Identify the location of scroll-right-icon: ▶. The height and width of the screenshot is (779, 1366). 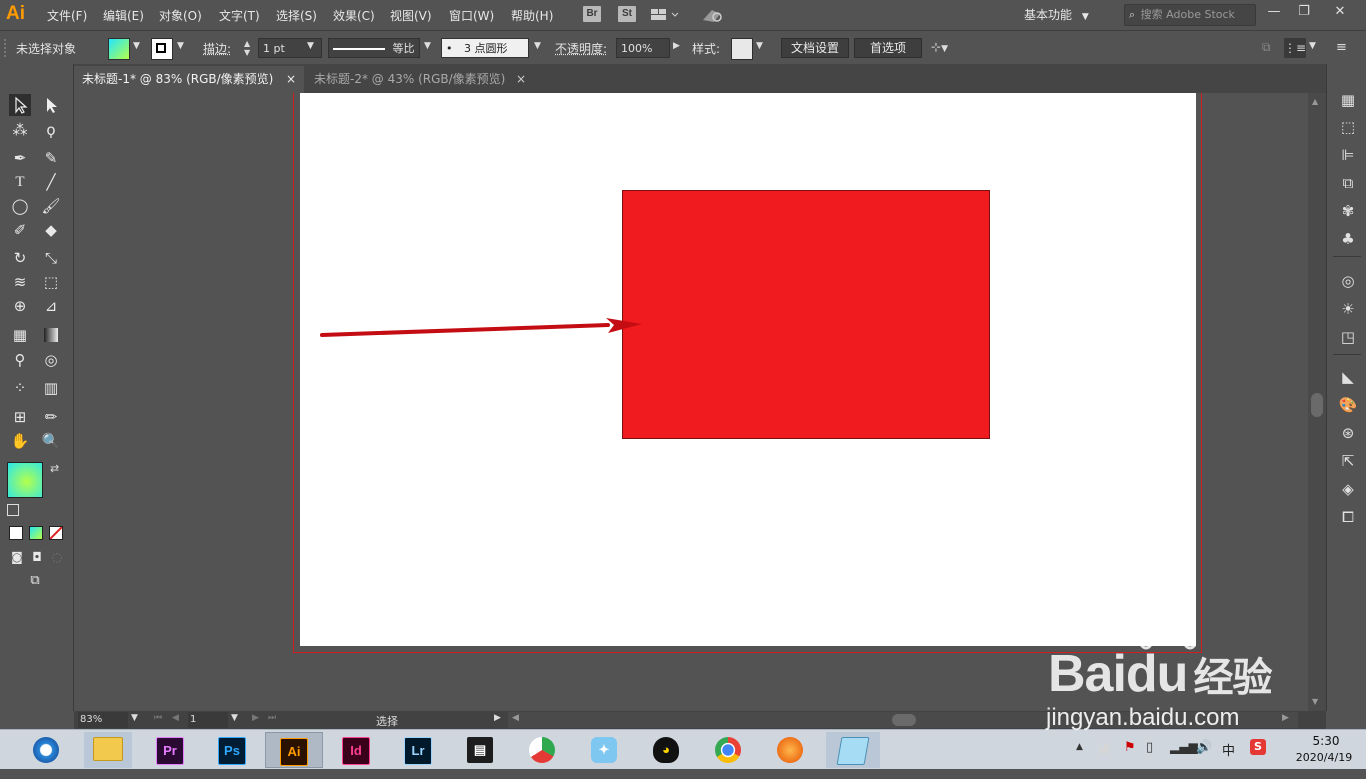
(1285, 718).